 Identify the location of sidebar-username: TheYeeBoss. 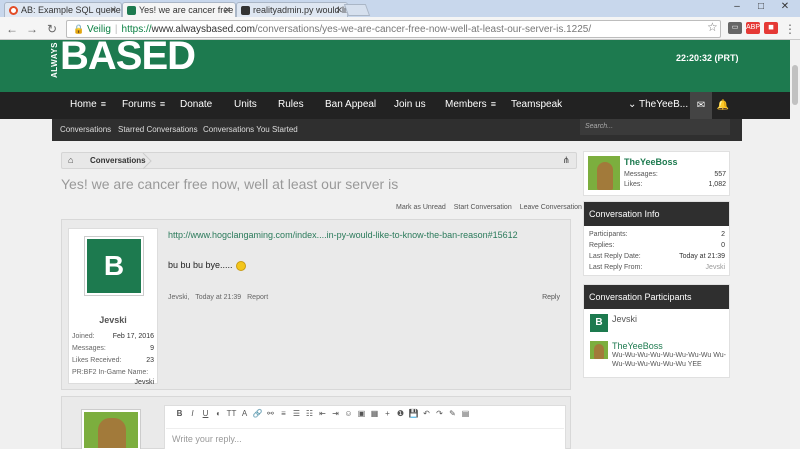
(651, 162).